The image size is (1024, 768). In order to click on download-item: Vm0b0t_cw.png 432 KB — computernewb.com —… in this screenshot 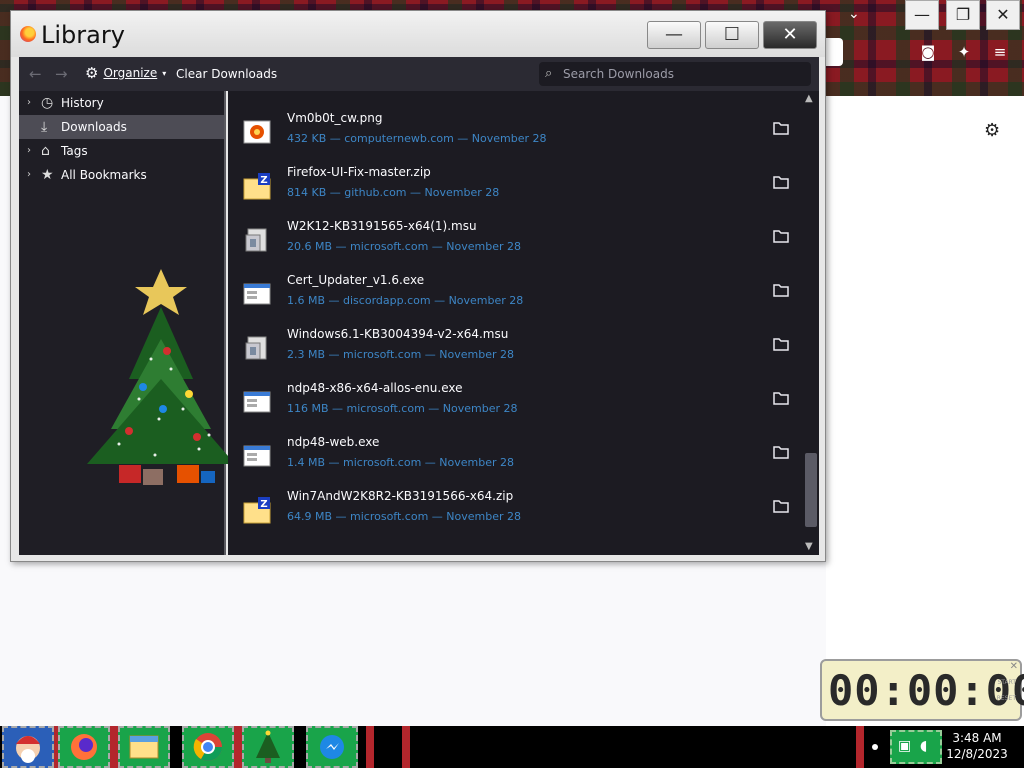, I will do `click(515, 132)`.